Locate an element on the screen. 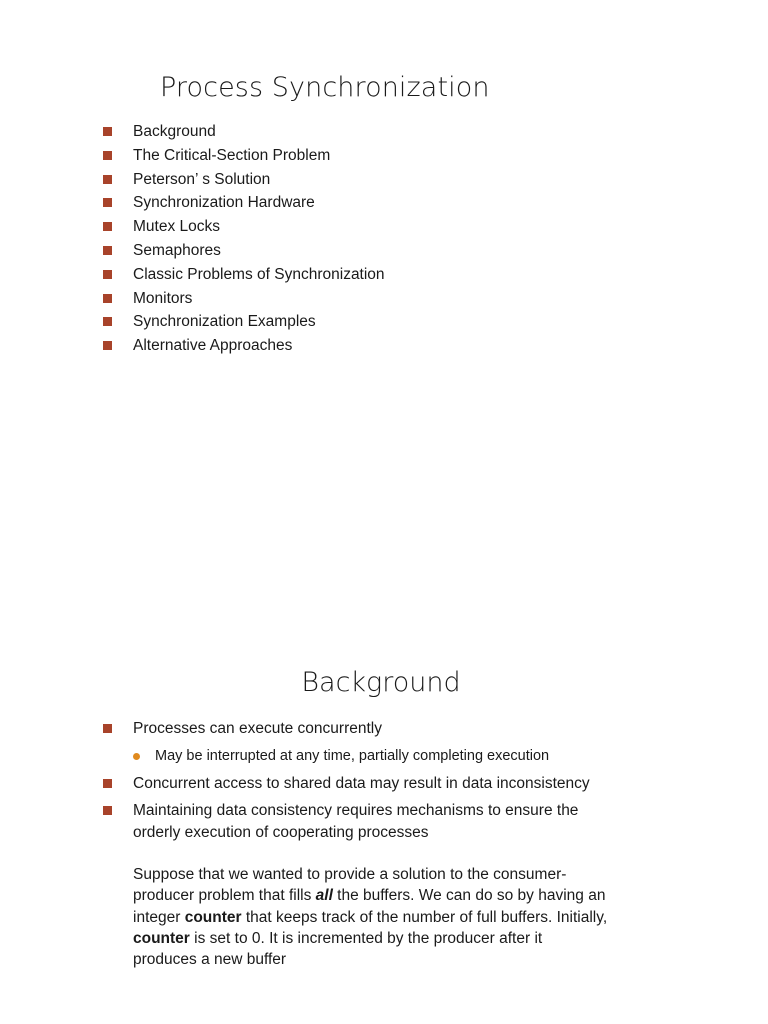 The height and width of the screenshot is (1024, 768). page-title: Process Synchronization is located at coordinates (325, 88).